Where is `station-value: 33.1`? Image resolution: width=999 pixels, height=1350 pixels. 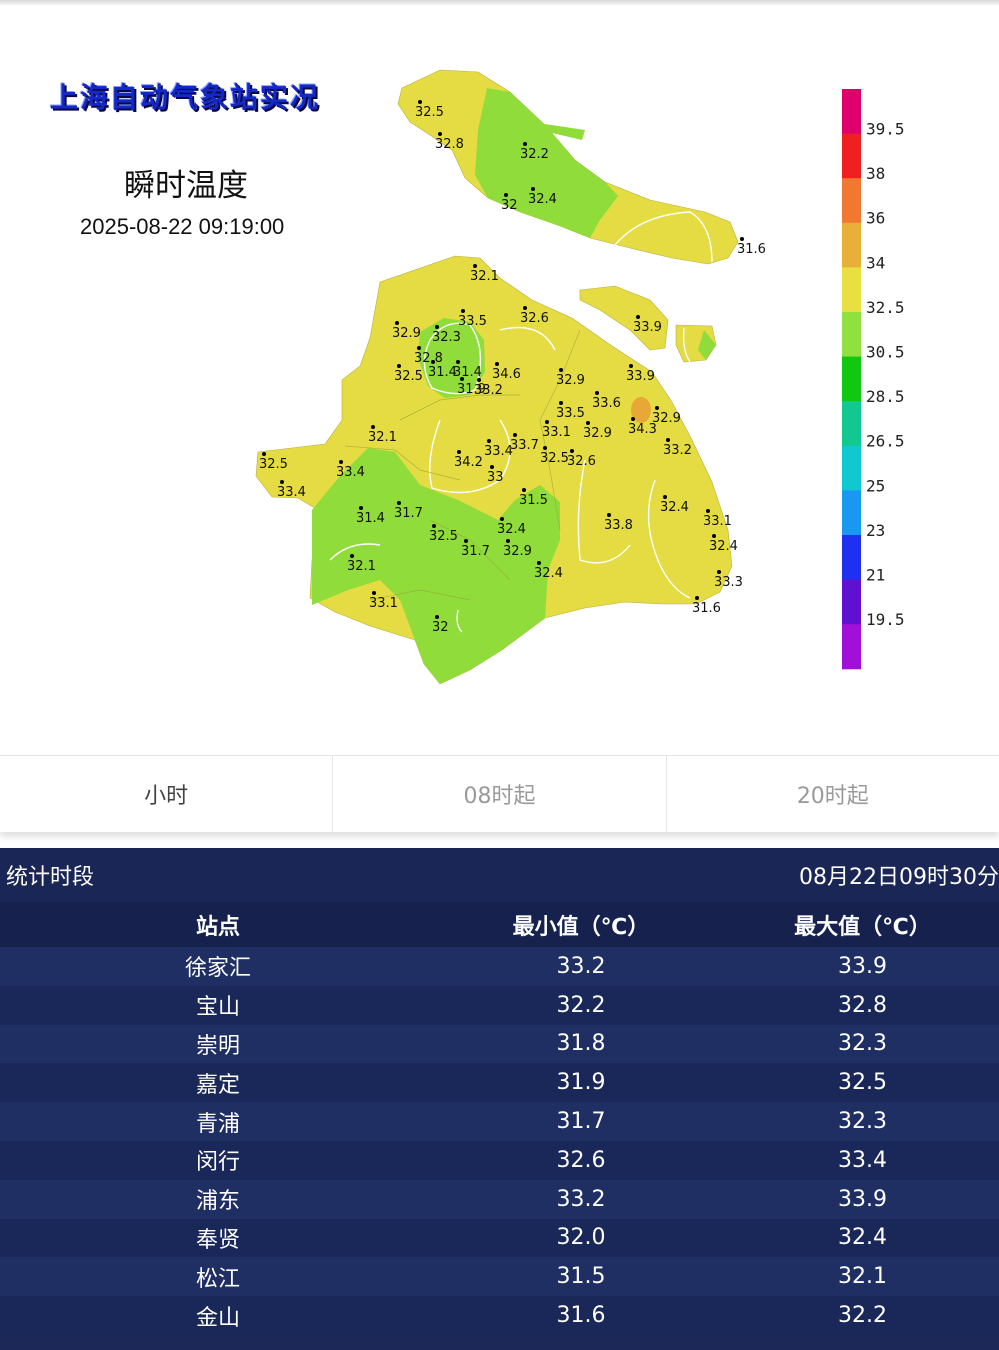 station-value: 33.1 is located at coordinates (556, 432).